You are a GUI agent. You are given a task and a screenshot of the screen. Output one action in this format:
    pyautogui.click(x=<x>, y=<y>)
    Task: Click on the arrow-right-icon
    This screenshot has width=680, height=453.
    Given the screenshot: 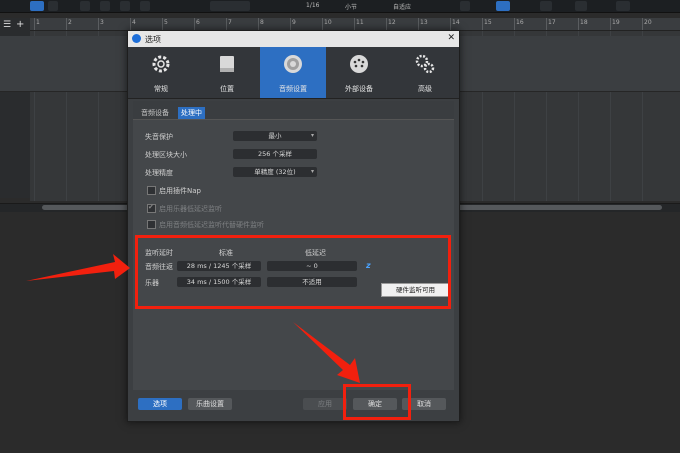 What is the action you would take?
    pyautogui.click(x=78, y=267)
    